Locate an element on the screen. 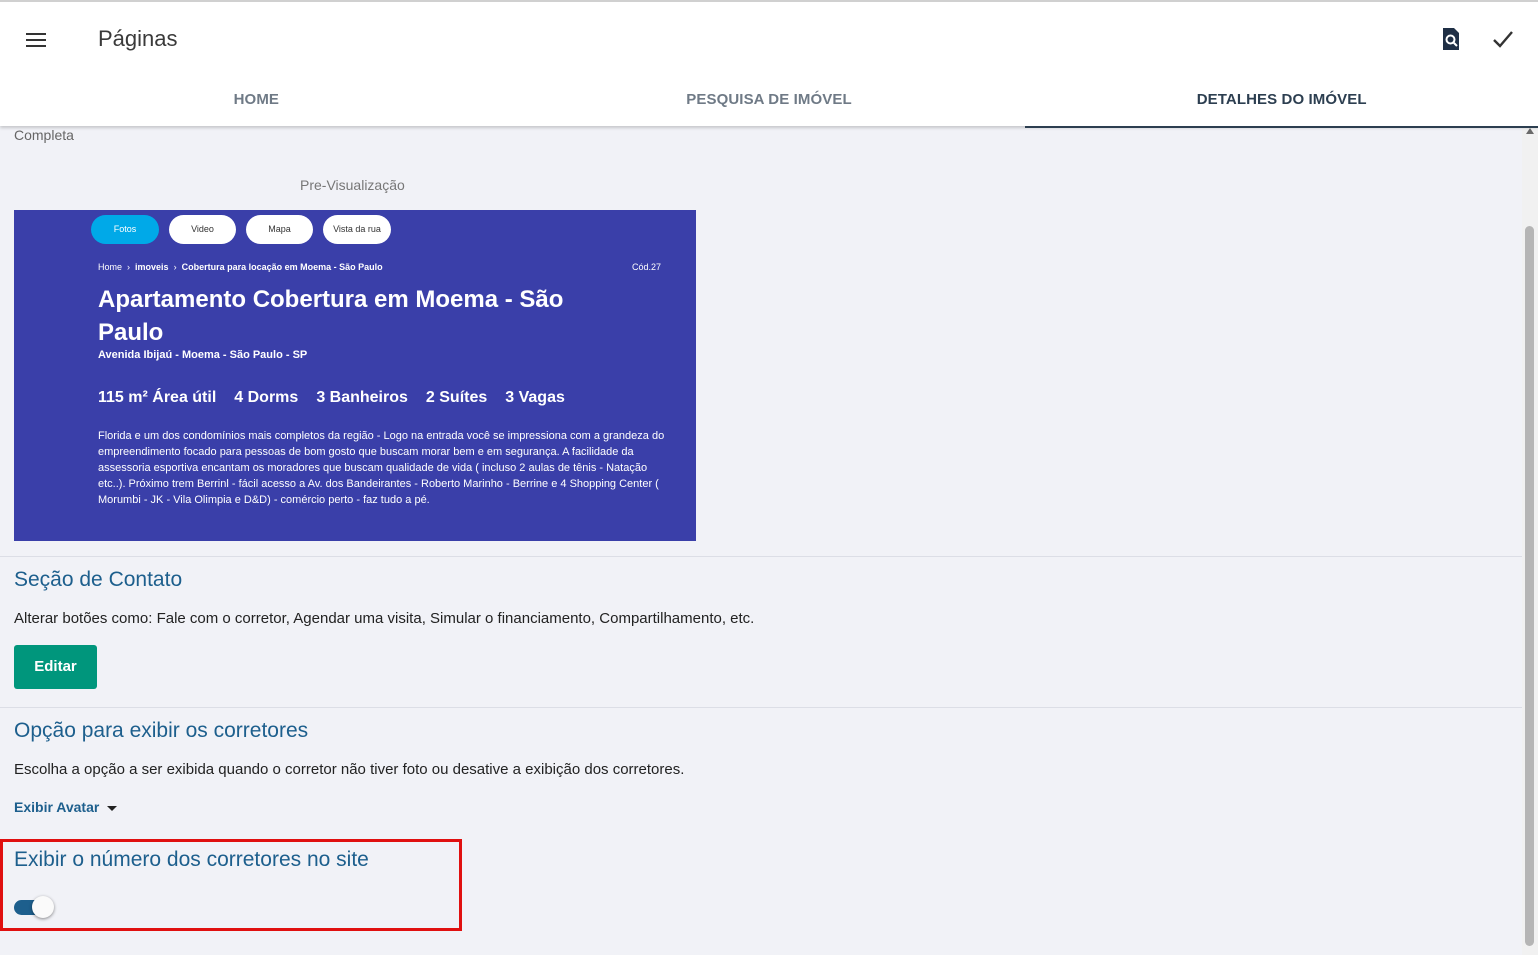 Image resolution: width=1538 pixels, height=955 pixels. tab-pesquisa-de-imovel: PESQUISA DE IMÓVEL is located at coordinates (769, 100).